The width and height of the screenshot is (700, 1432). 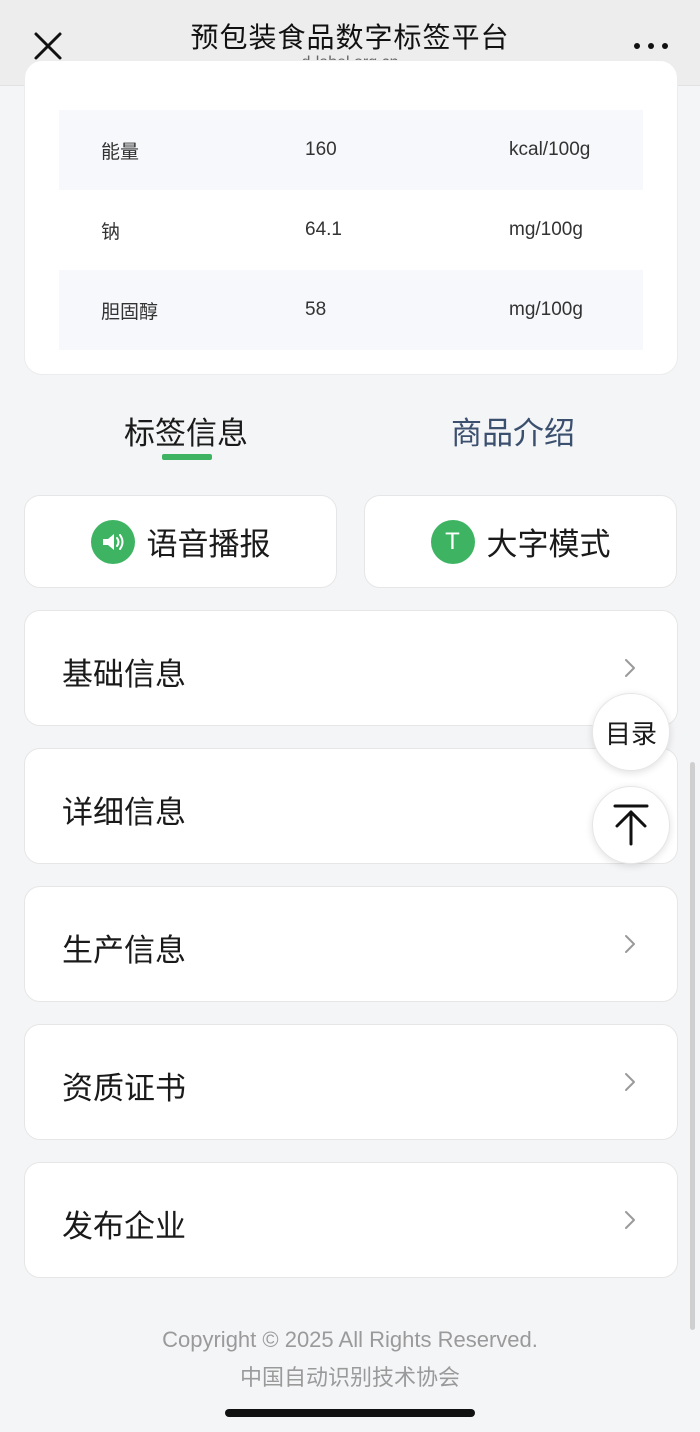 I want to click on large-text-mode-button: T 大字模式, so click(x=520, y=541).